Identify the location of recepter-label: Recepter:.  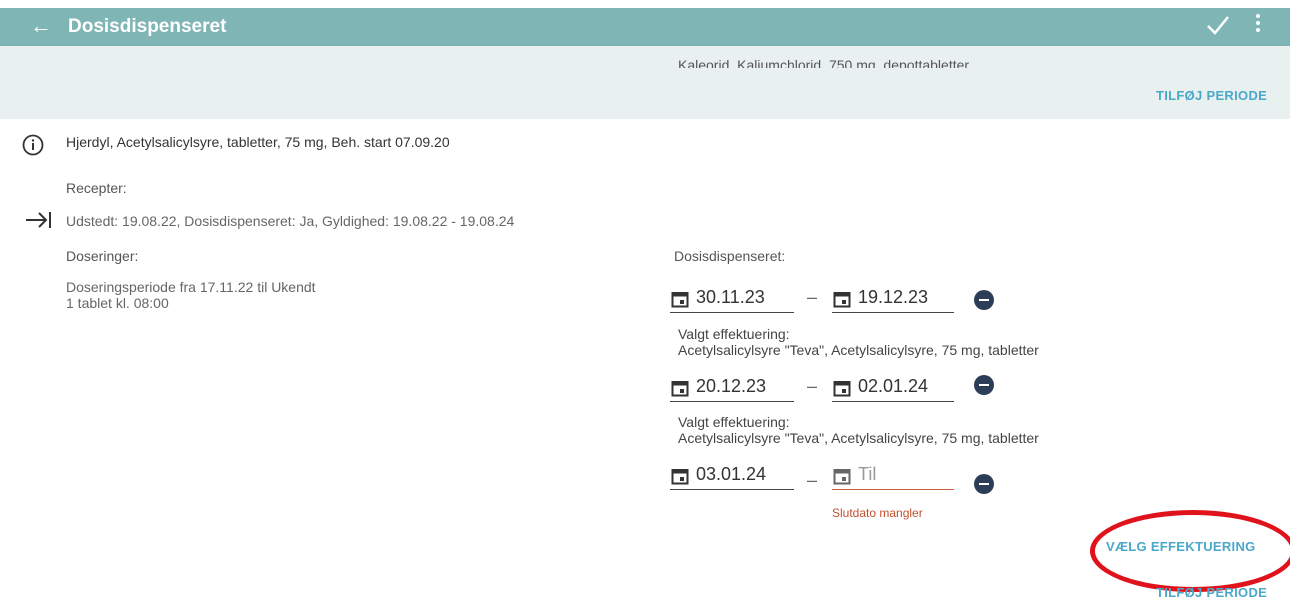
(96, 188).